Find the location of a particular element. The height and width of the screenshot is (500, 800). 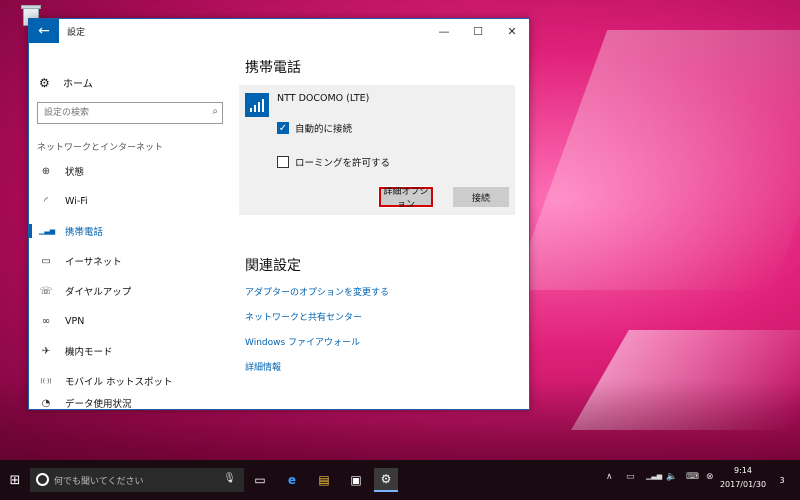

notification-count: 3 is located at coordinates (782, 480).